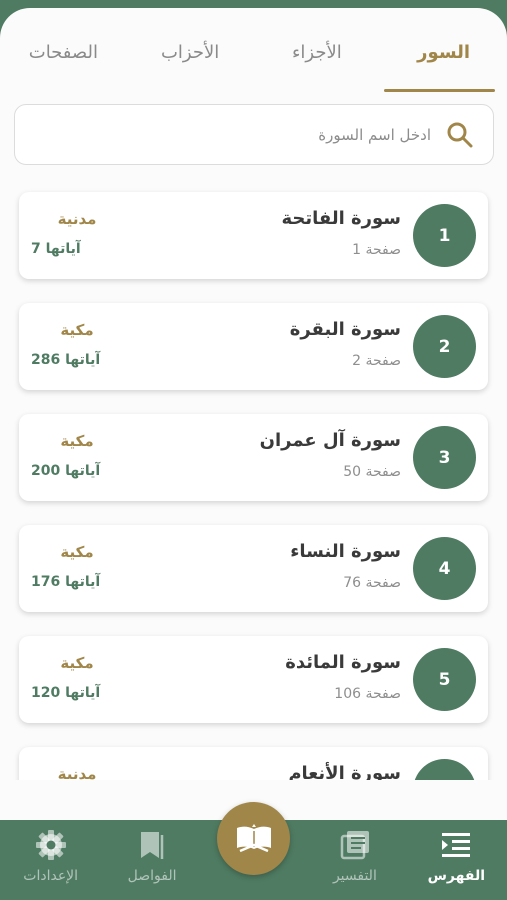 The height and width of the screenshot is (900, 507). What do you see at coordinates (151, 860) in the screenshot?
I see `nav-bookmarks: الفواصل` at bounding box center [151, 860].